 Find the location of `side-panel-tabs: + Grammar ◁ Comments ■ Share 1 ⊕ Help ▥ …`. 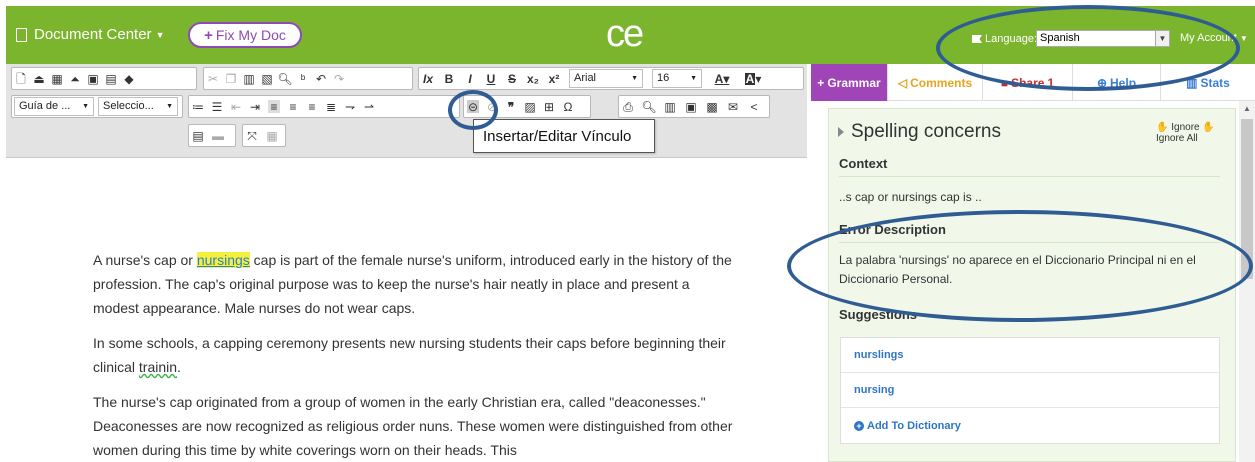

side-panel-tabs: + Grammar ◁ Comments ■ Share 1 ⊕ Help ▥ … is located at coordinates (1033, 82).